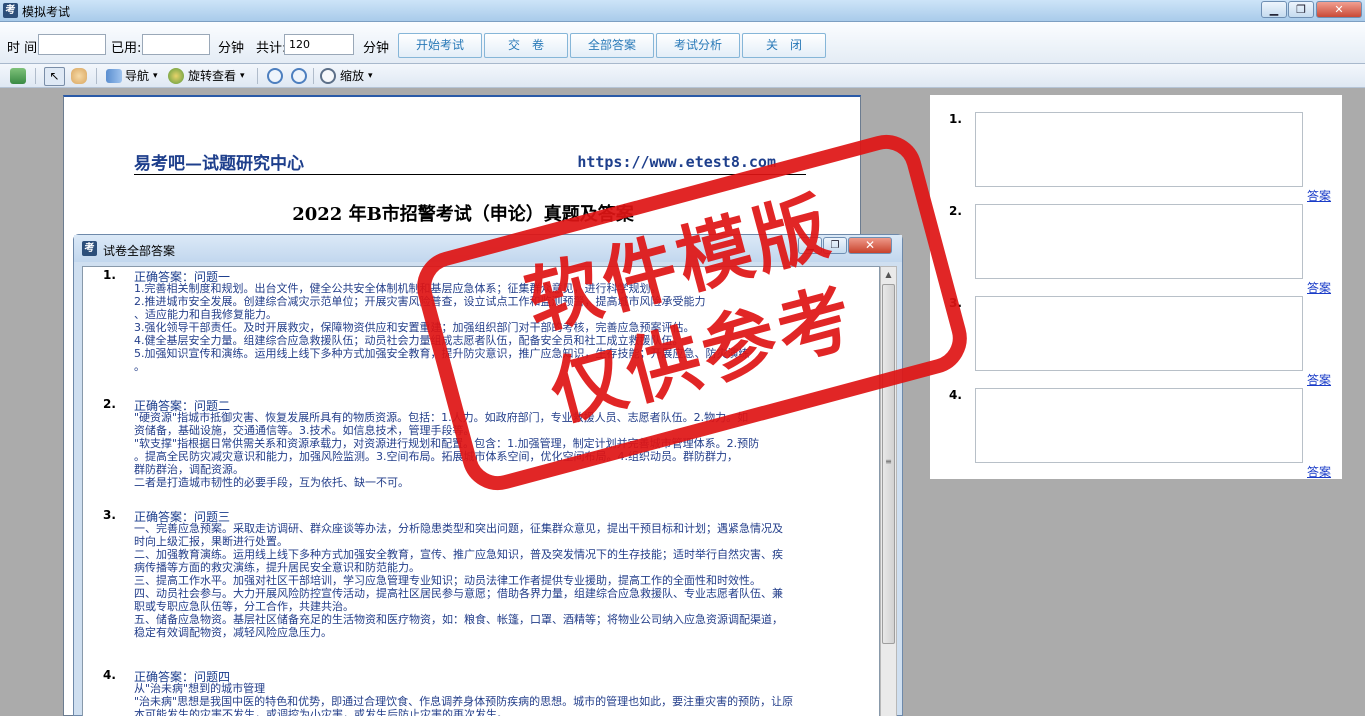  What do you see at coordinates (109, 675) in the screenshot?
I see `question-number: 4.` at bounding box center [109, 675].